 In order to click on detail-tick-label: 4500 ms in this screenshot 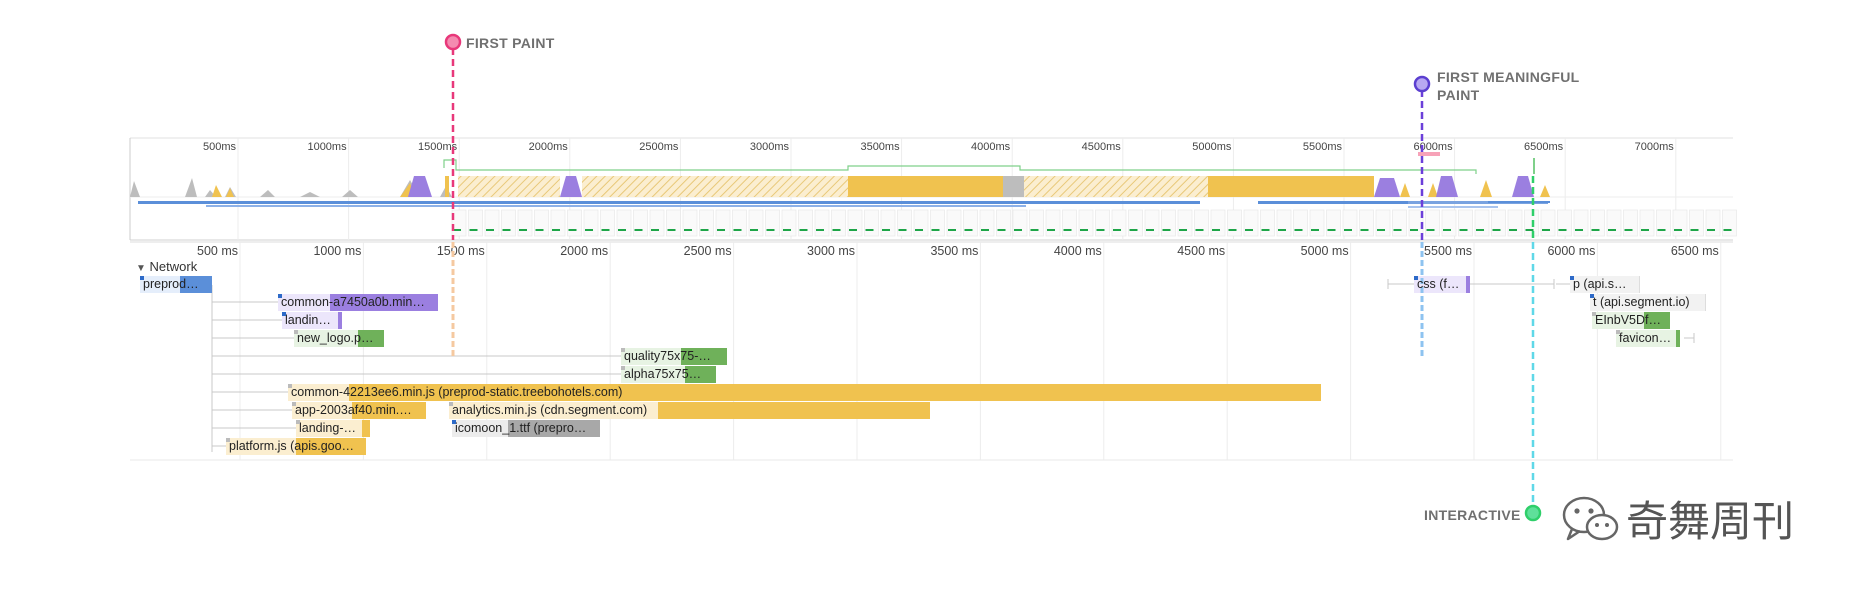, I will do `click(1201, 251)`.